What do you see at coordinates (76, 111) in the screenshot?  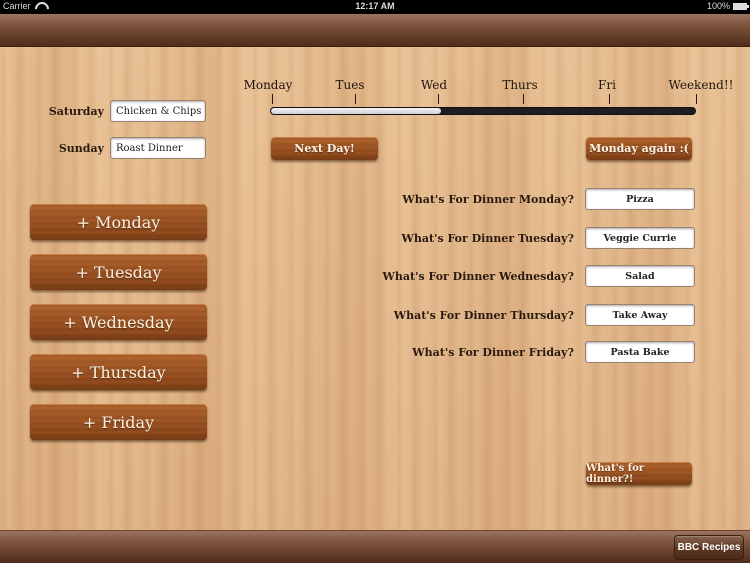 I see `saturday-label: Saturday` at bounding box center [76, 111].